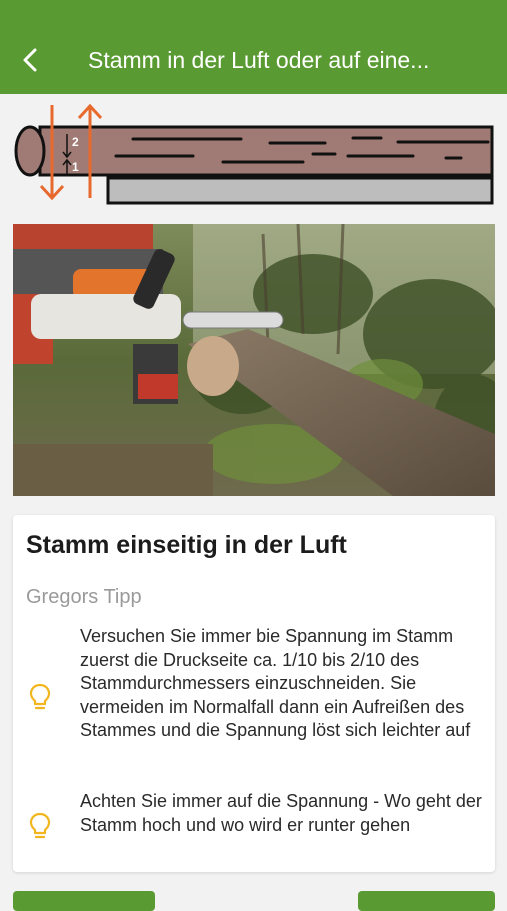 This screenshot has height=911, width=507. What do you see at coordinates (75, 142) in the screenshot?
I see `measure-label-2: 2` at bounding box center [75, 142].